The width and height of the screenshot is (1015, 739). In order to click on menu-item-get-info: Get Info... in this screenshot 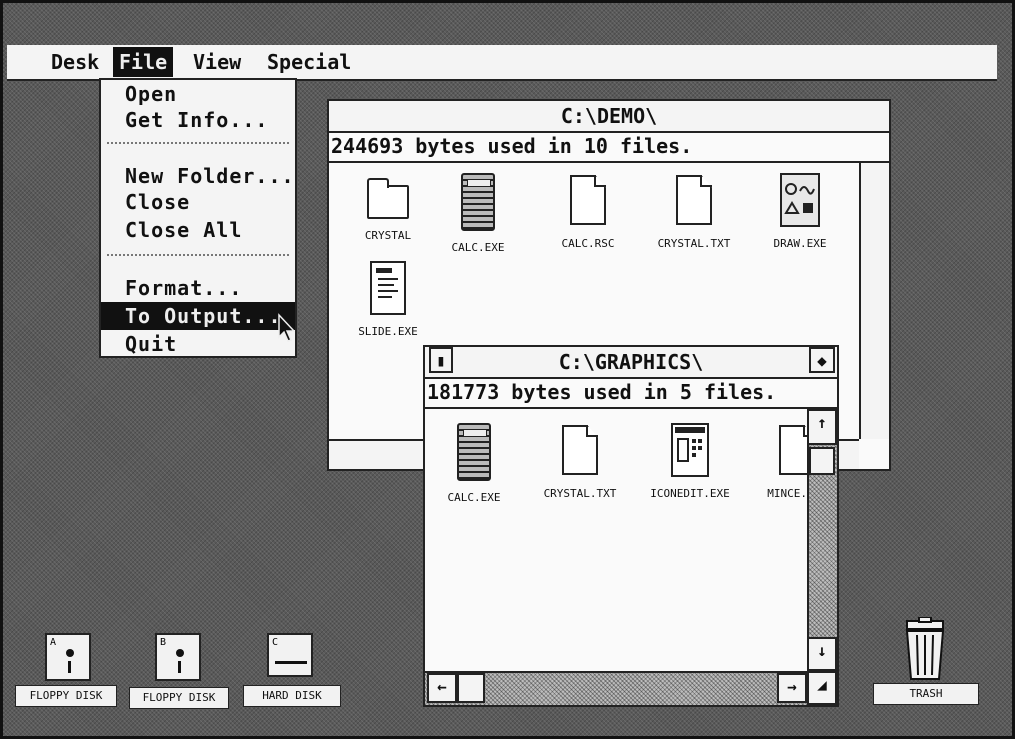, I will do `click(198, 120)`.